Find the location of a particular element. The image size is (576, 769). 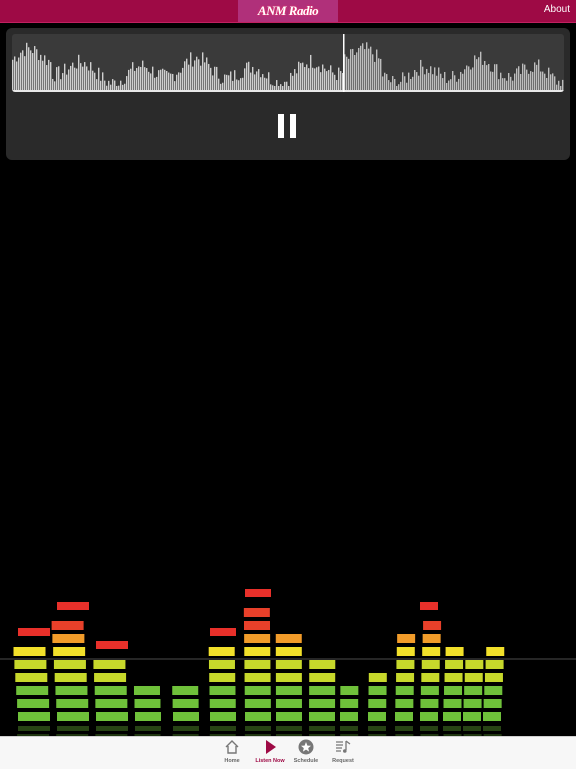

waveform-progress is located at coordinates (288, 63).